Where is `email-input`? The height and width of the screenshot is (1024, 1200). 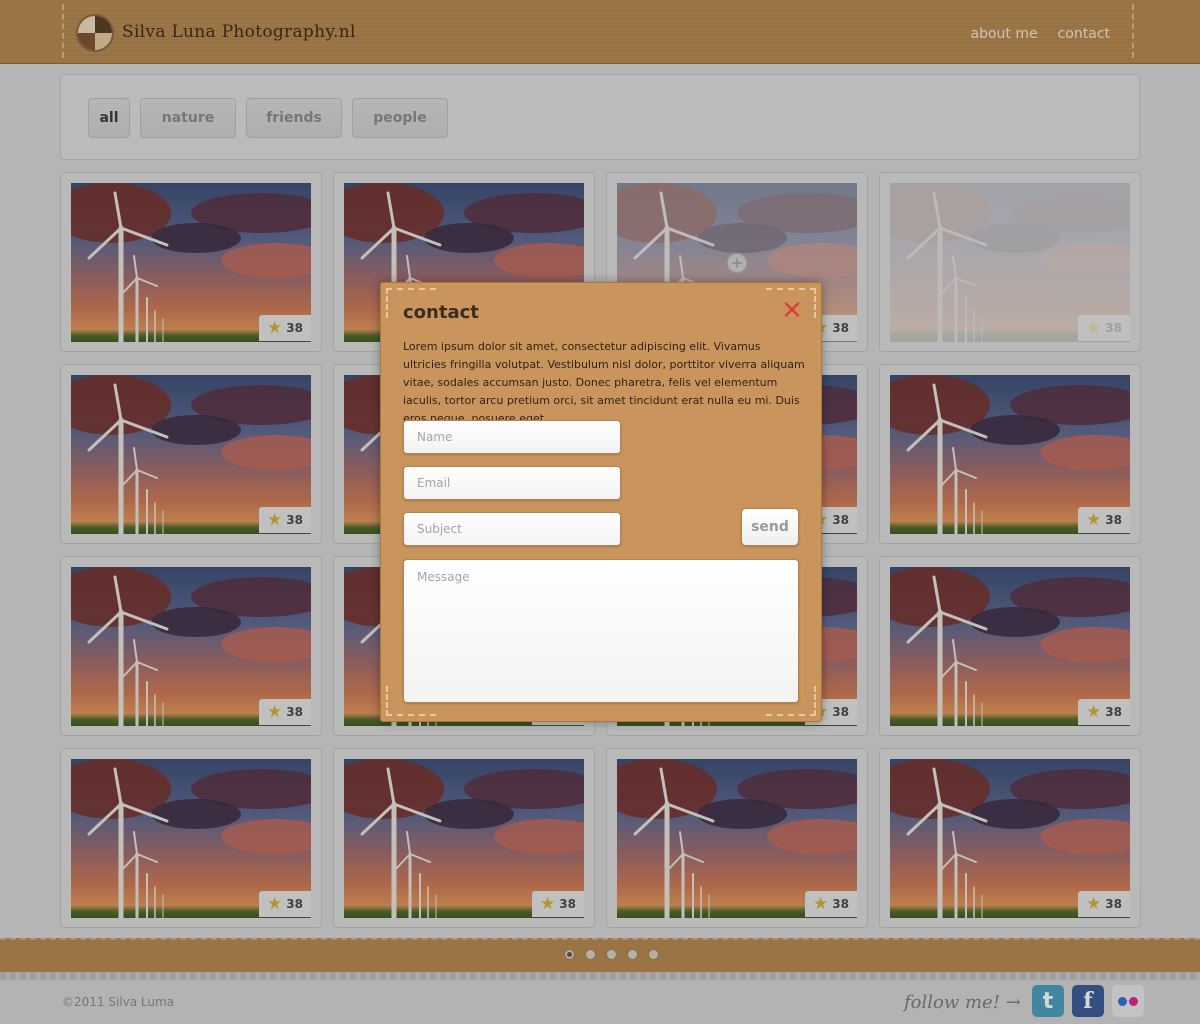
email-input is located at coordinates (512, 483).